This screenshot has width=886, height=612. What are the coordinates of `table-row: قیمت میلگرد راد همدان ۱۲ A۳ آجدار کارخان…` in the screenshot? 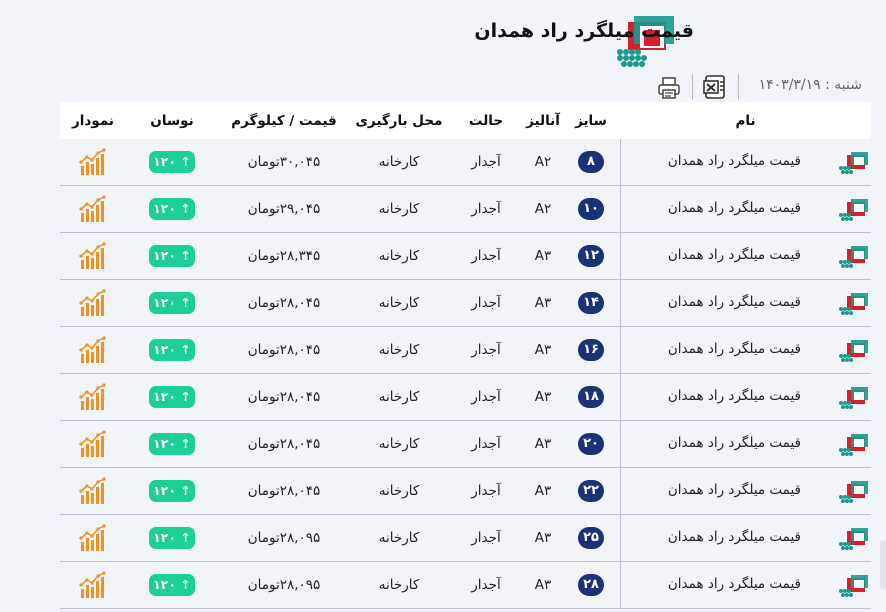 It's located at (465, 256).